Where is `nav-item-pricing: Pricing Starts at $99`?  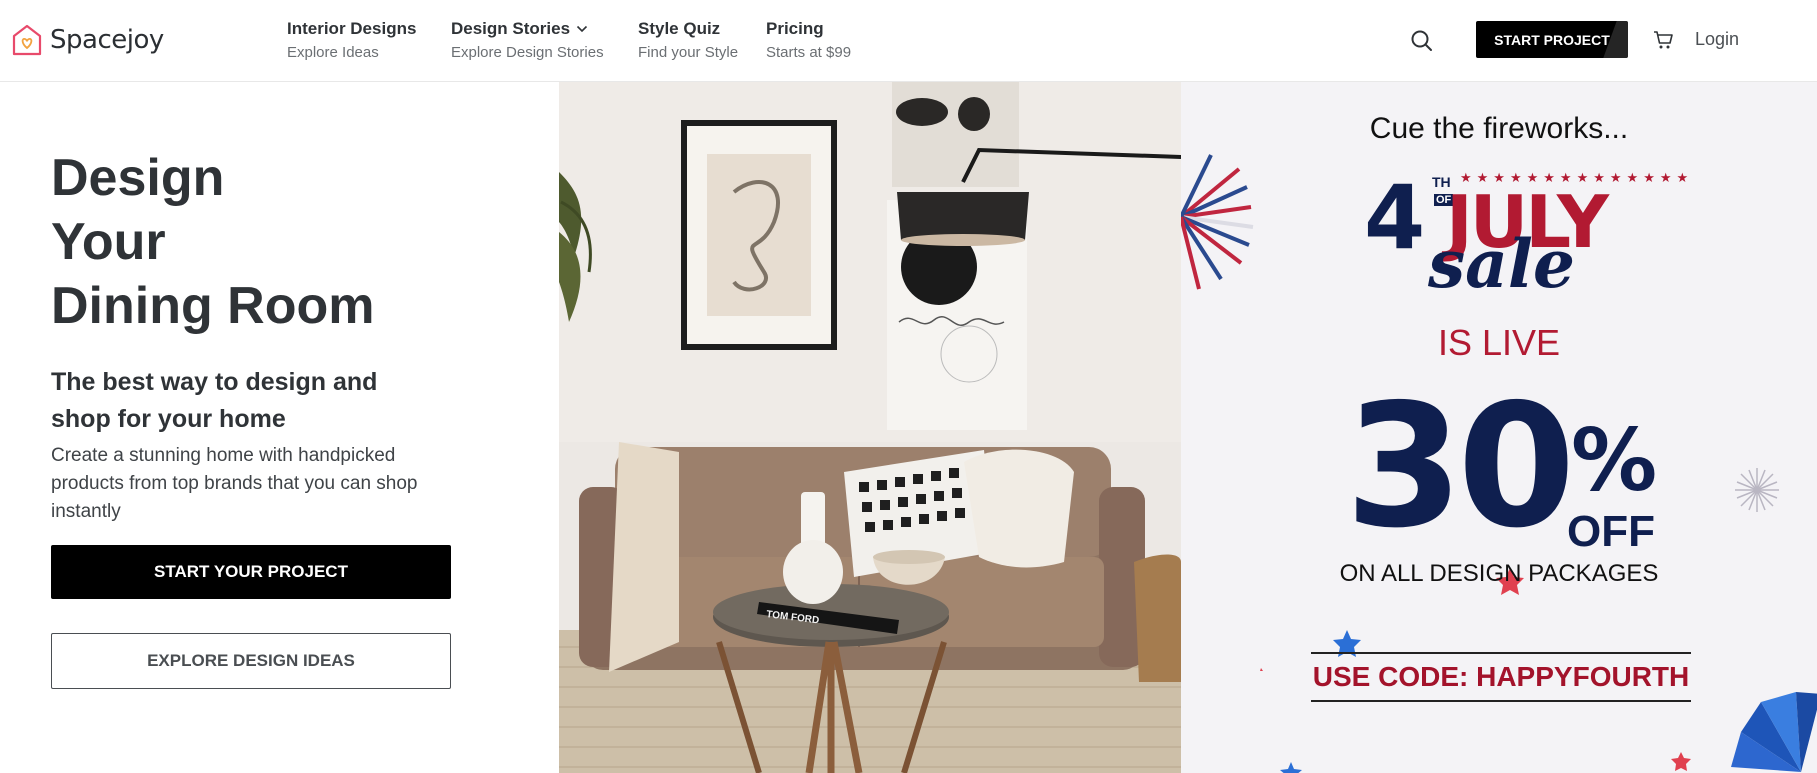
nav-item-pricing: Pricing Starts at $99 is located at coordinates (808, 40).